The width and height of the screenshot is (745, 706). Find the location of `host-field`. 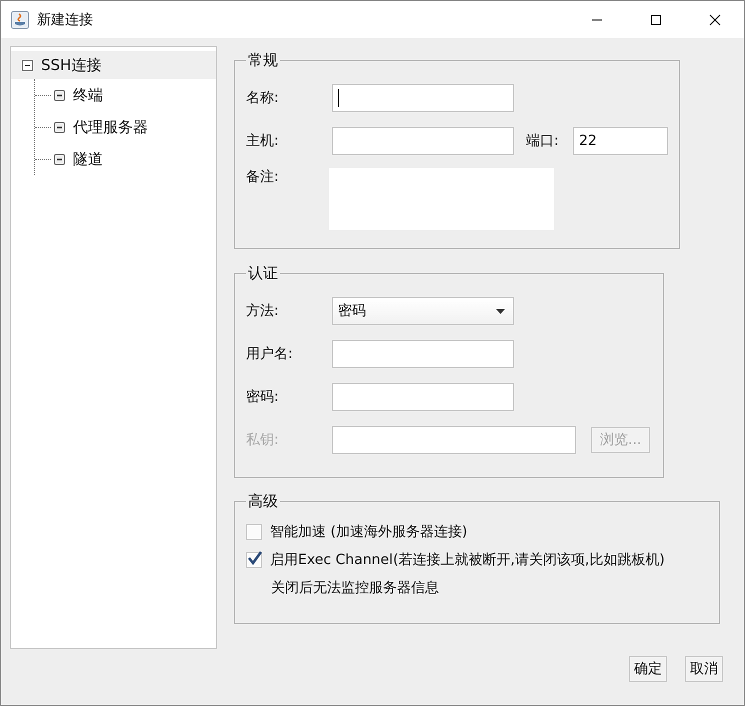

host-field is located at coordinates (423, 141).